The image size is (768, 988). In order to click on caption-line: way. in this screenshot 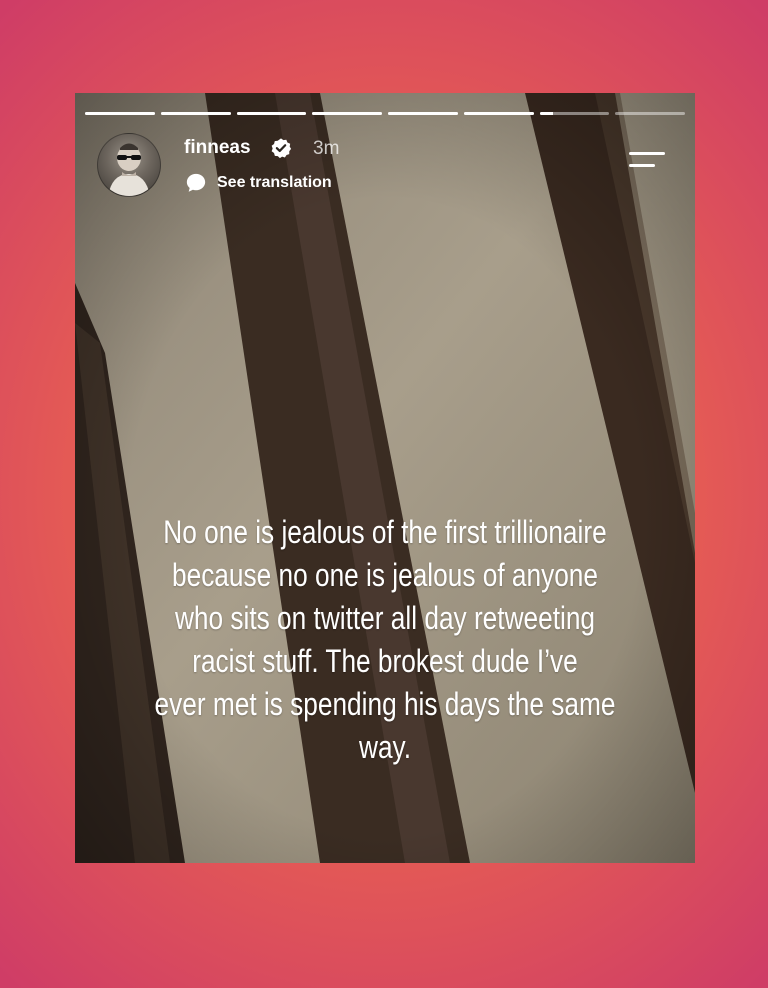, I will do `click(384, 747)`.